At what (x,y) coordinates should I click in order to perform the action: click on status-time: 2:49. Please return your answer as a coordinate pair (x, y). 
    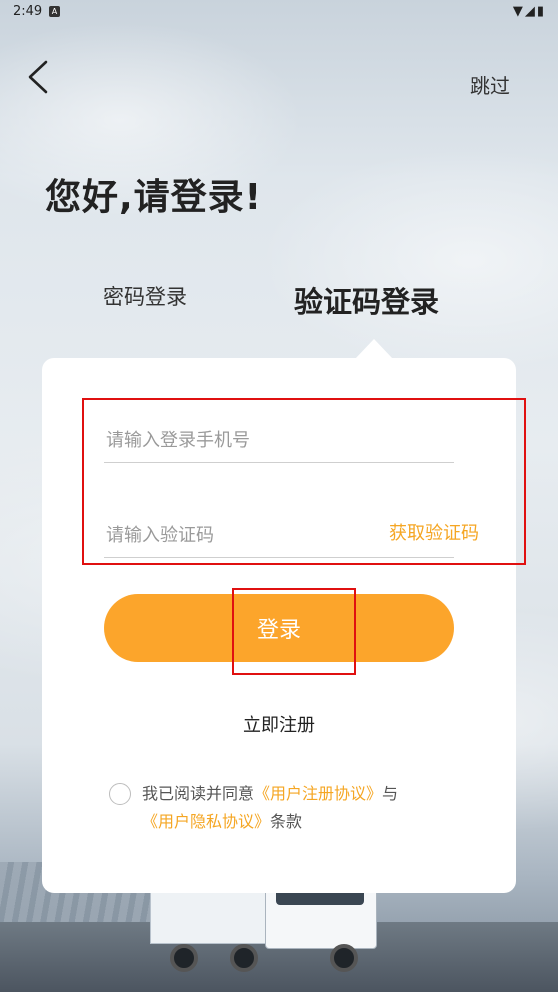
    Looking at the image, I should click on (28, 11).